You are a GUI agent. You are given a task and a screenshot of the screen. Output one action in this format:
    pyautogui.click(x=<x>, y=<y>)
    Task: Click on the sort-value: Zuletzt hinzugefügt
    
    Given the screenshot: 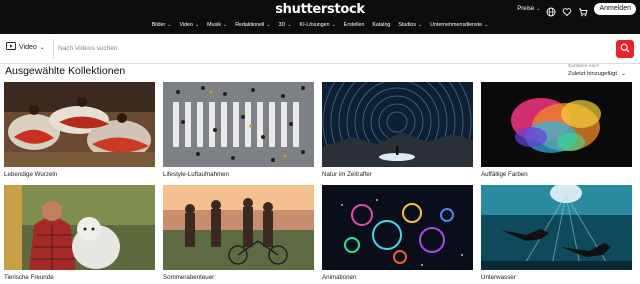 What is the action you would take?
    pyautogui.click(x=592, y=74)
    